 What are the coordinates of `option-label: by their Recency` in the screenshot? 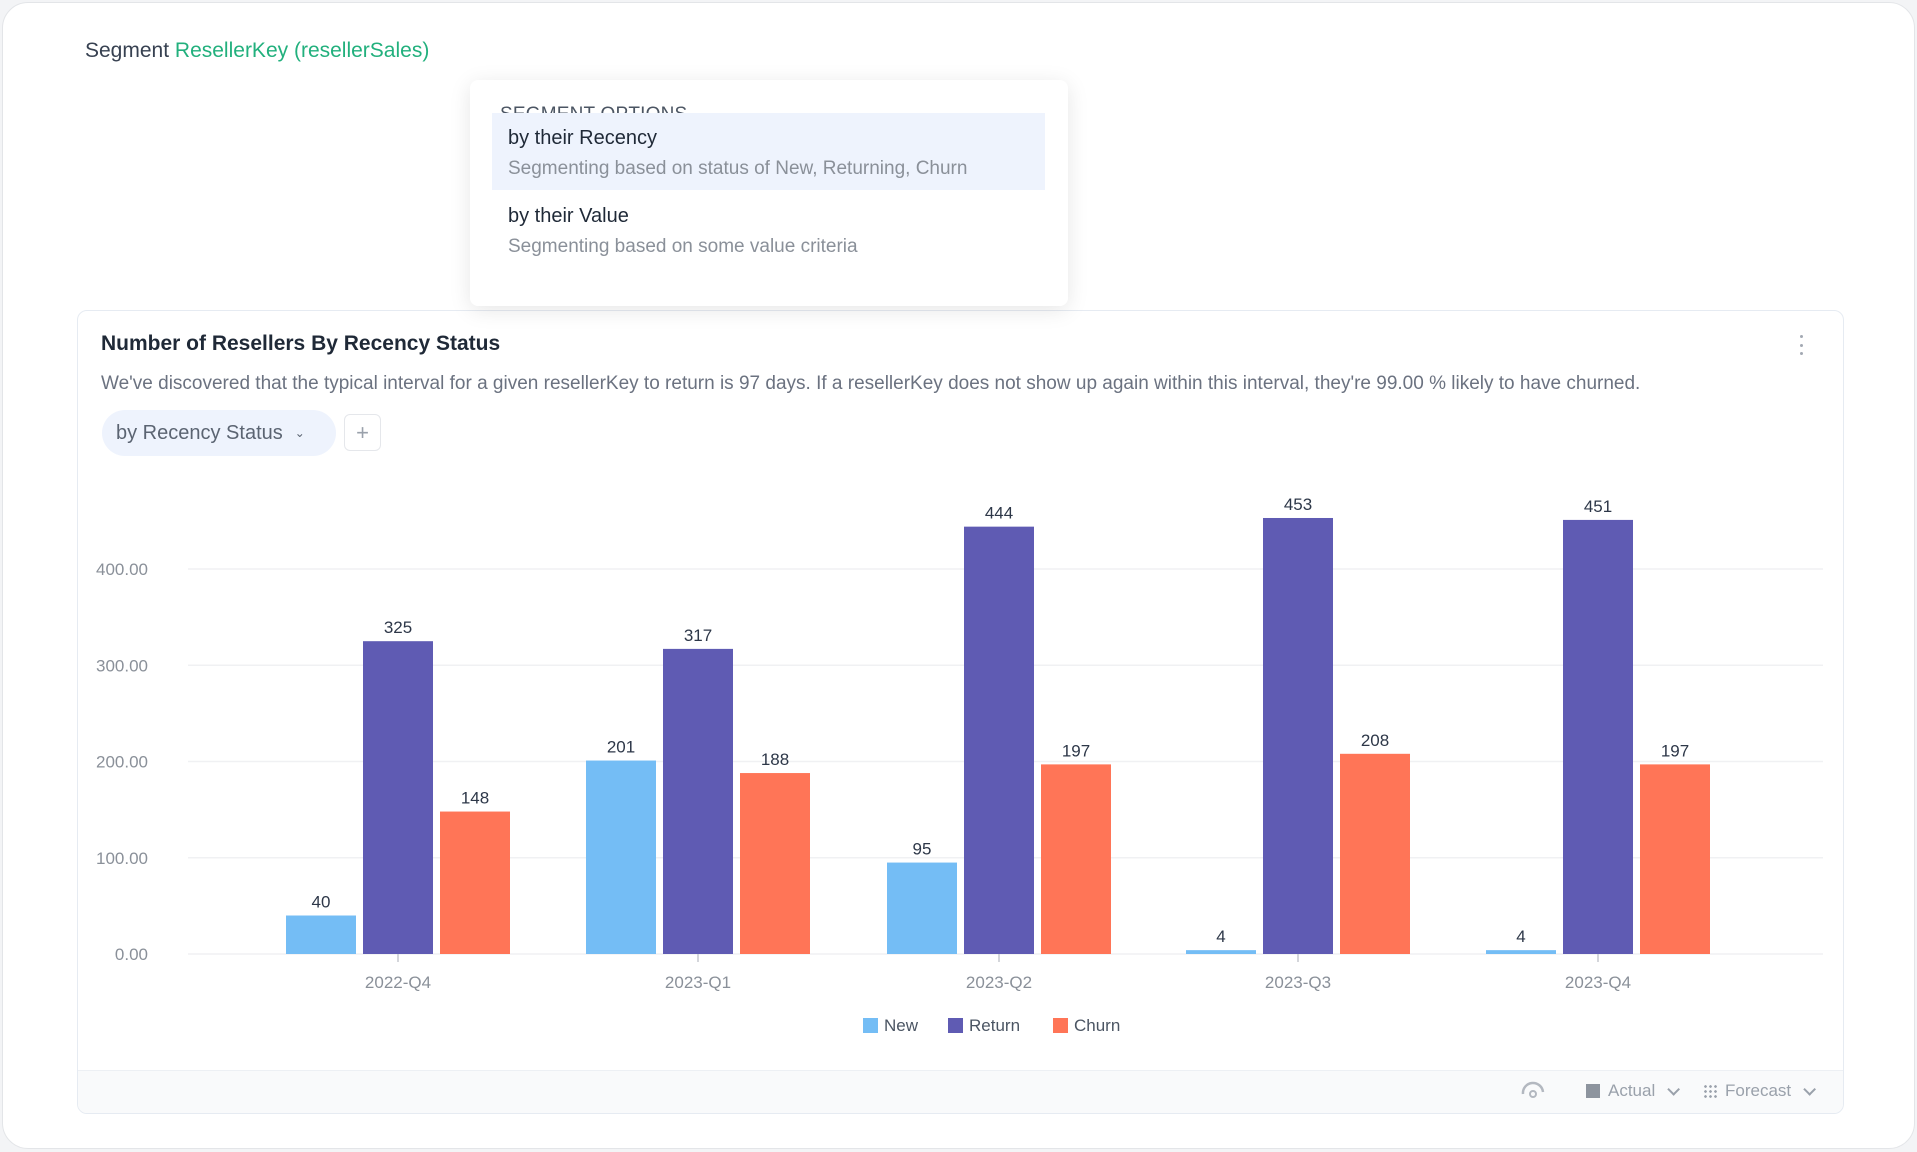 It's located at (582, 138).